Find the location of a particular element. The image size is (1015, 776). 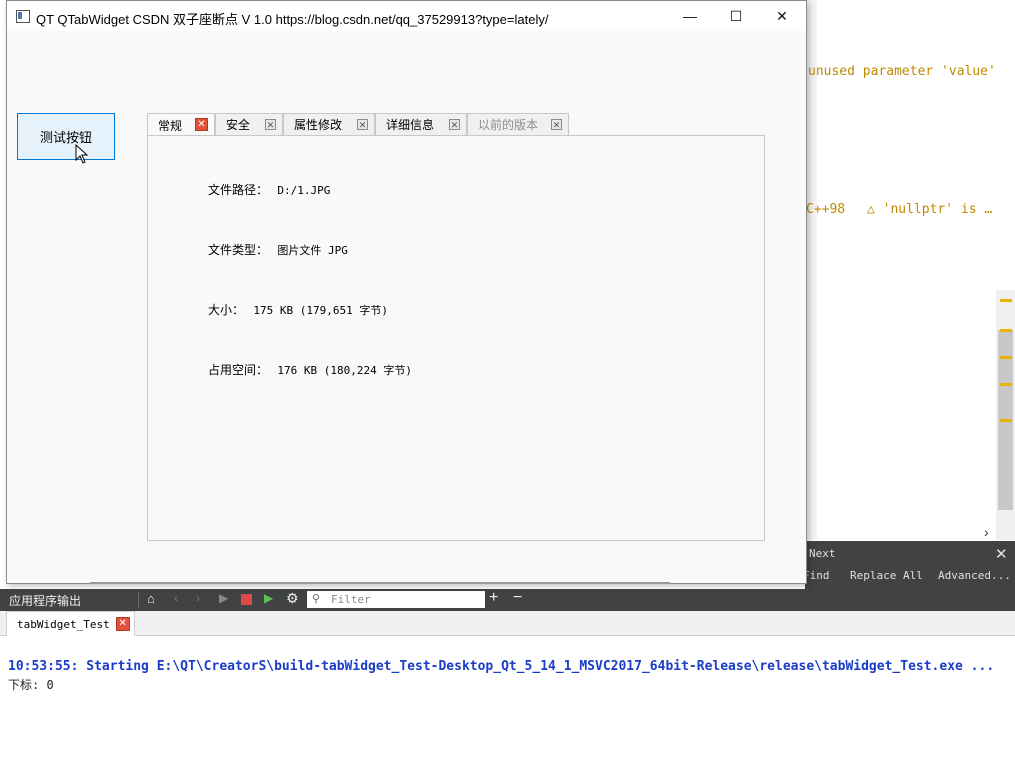

output-tabbar: tabWidget_Test ✕ is located at coordinates (507, 623).